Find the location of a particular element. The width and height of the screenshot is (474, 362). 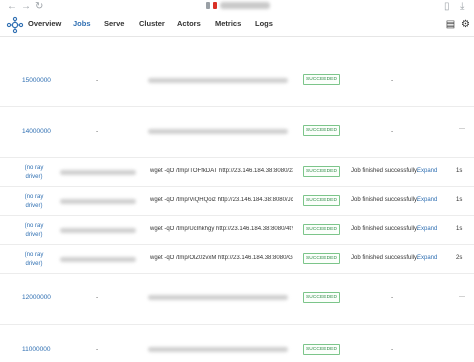

download-icon: ⤓ is located at coordinates (462, 7).